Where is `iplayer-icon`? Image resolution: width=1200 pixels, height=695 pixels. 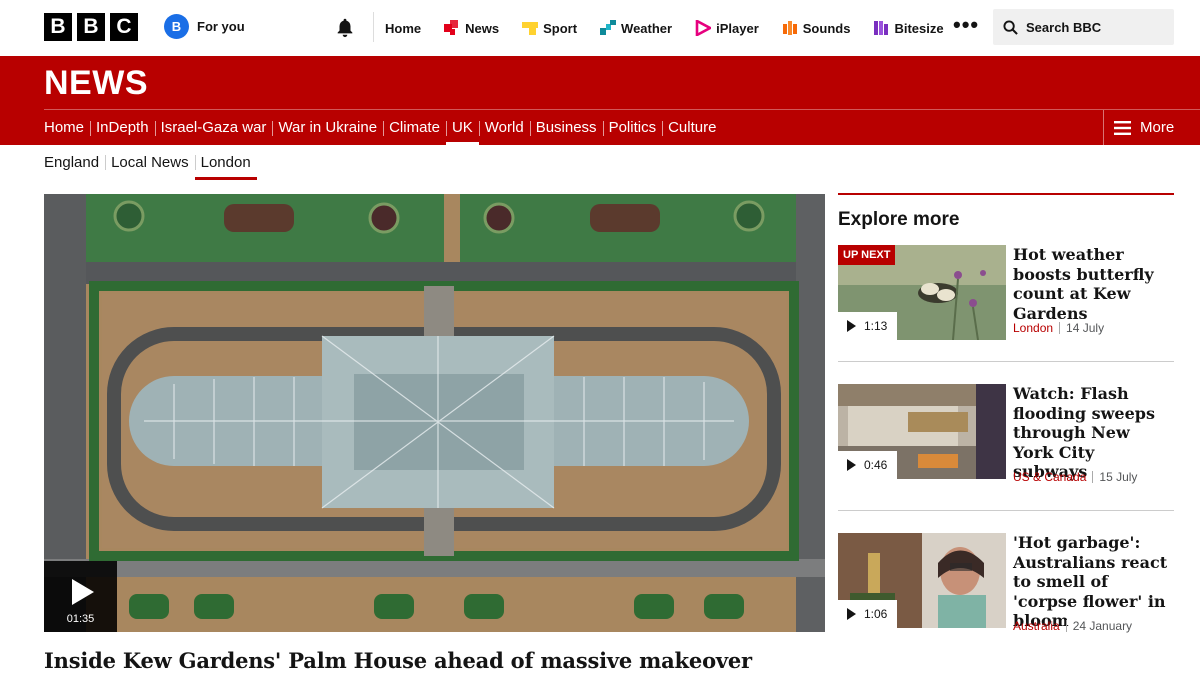
iplayer-icon is located at coordinates (703, 28).